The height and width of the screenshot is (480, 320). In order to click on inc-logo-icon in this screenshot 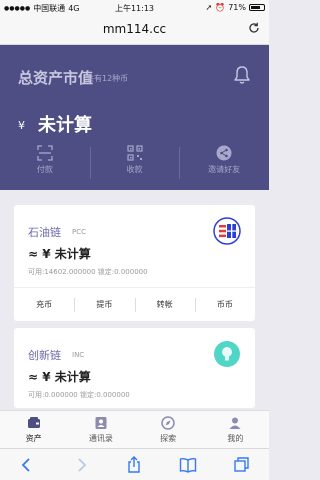, I will do `click(227, 354)`.